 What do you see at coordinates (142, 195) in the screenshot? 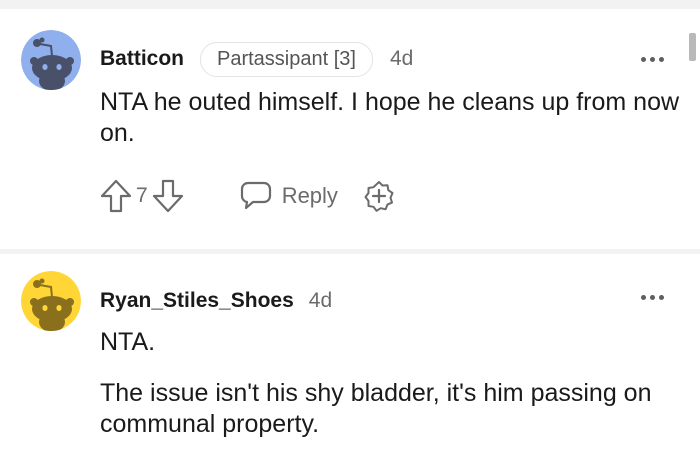
I see `vote-count: 7` at bounding box center [142, 195].